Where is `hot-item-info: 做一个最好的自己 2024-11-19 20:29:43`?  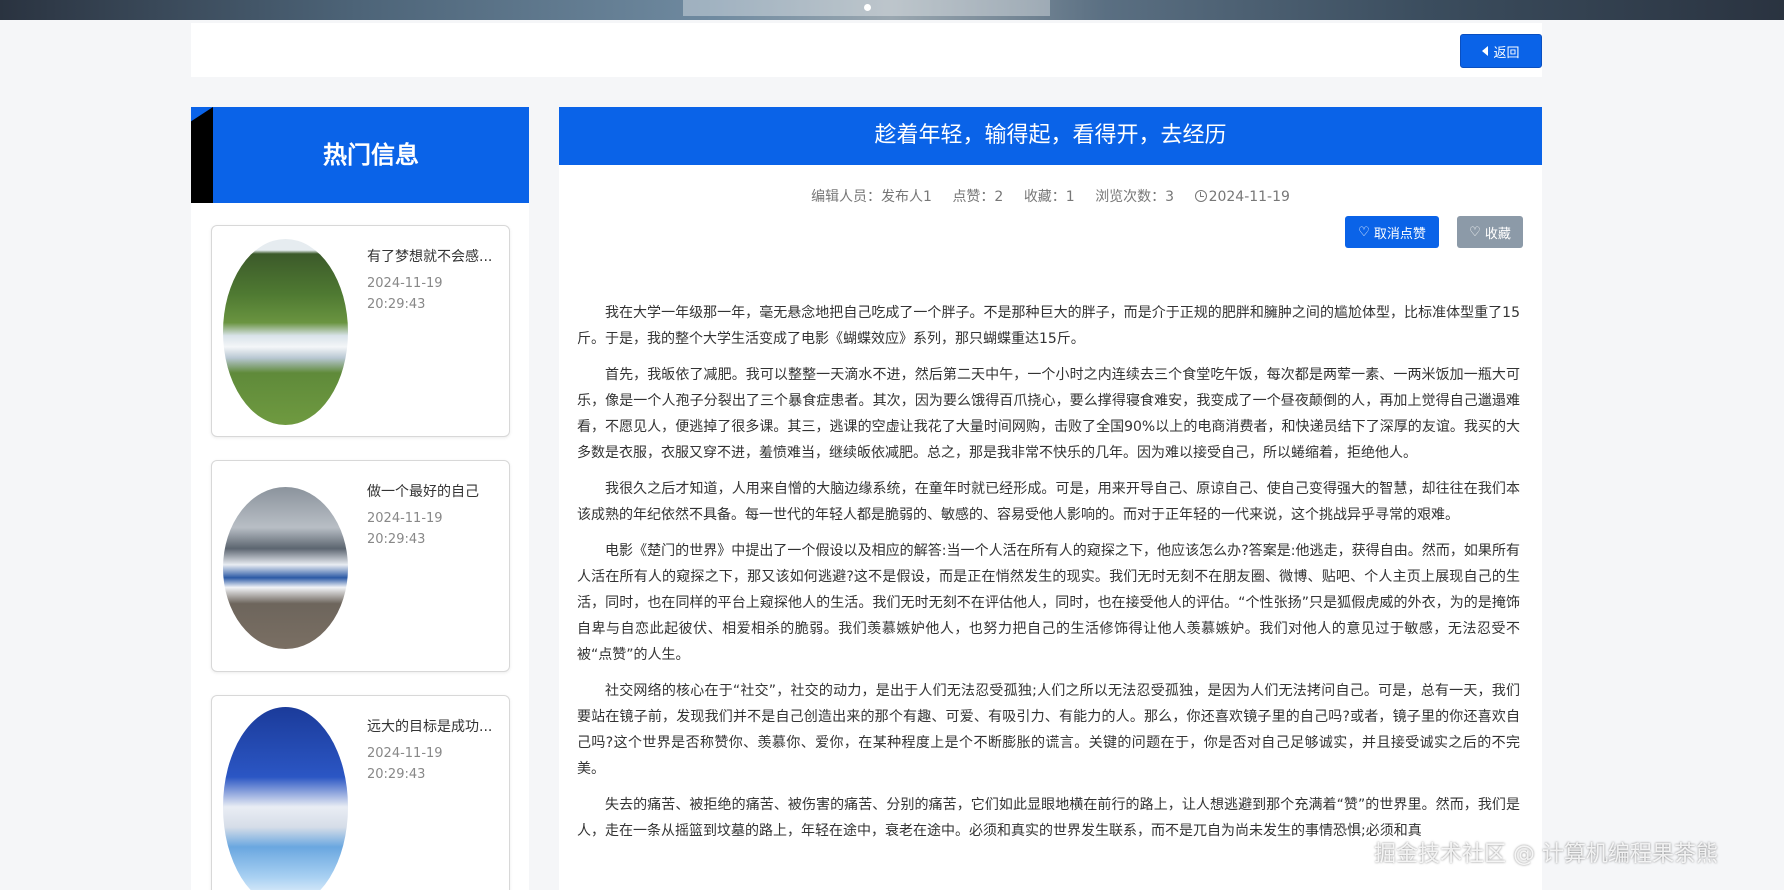
hot-item-info: 做一个最好的自己 2024-11-19 20:29:43 is located at coordinates (434, 514).